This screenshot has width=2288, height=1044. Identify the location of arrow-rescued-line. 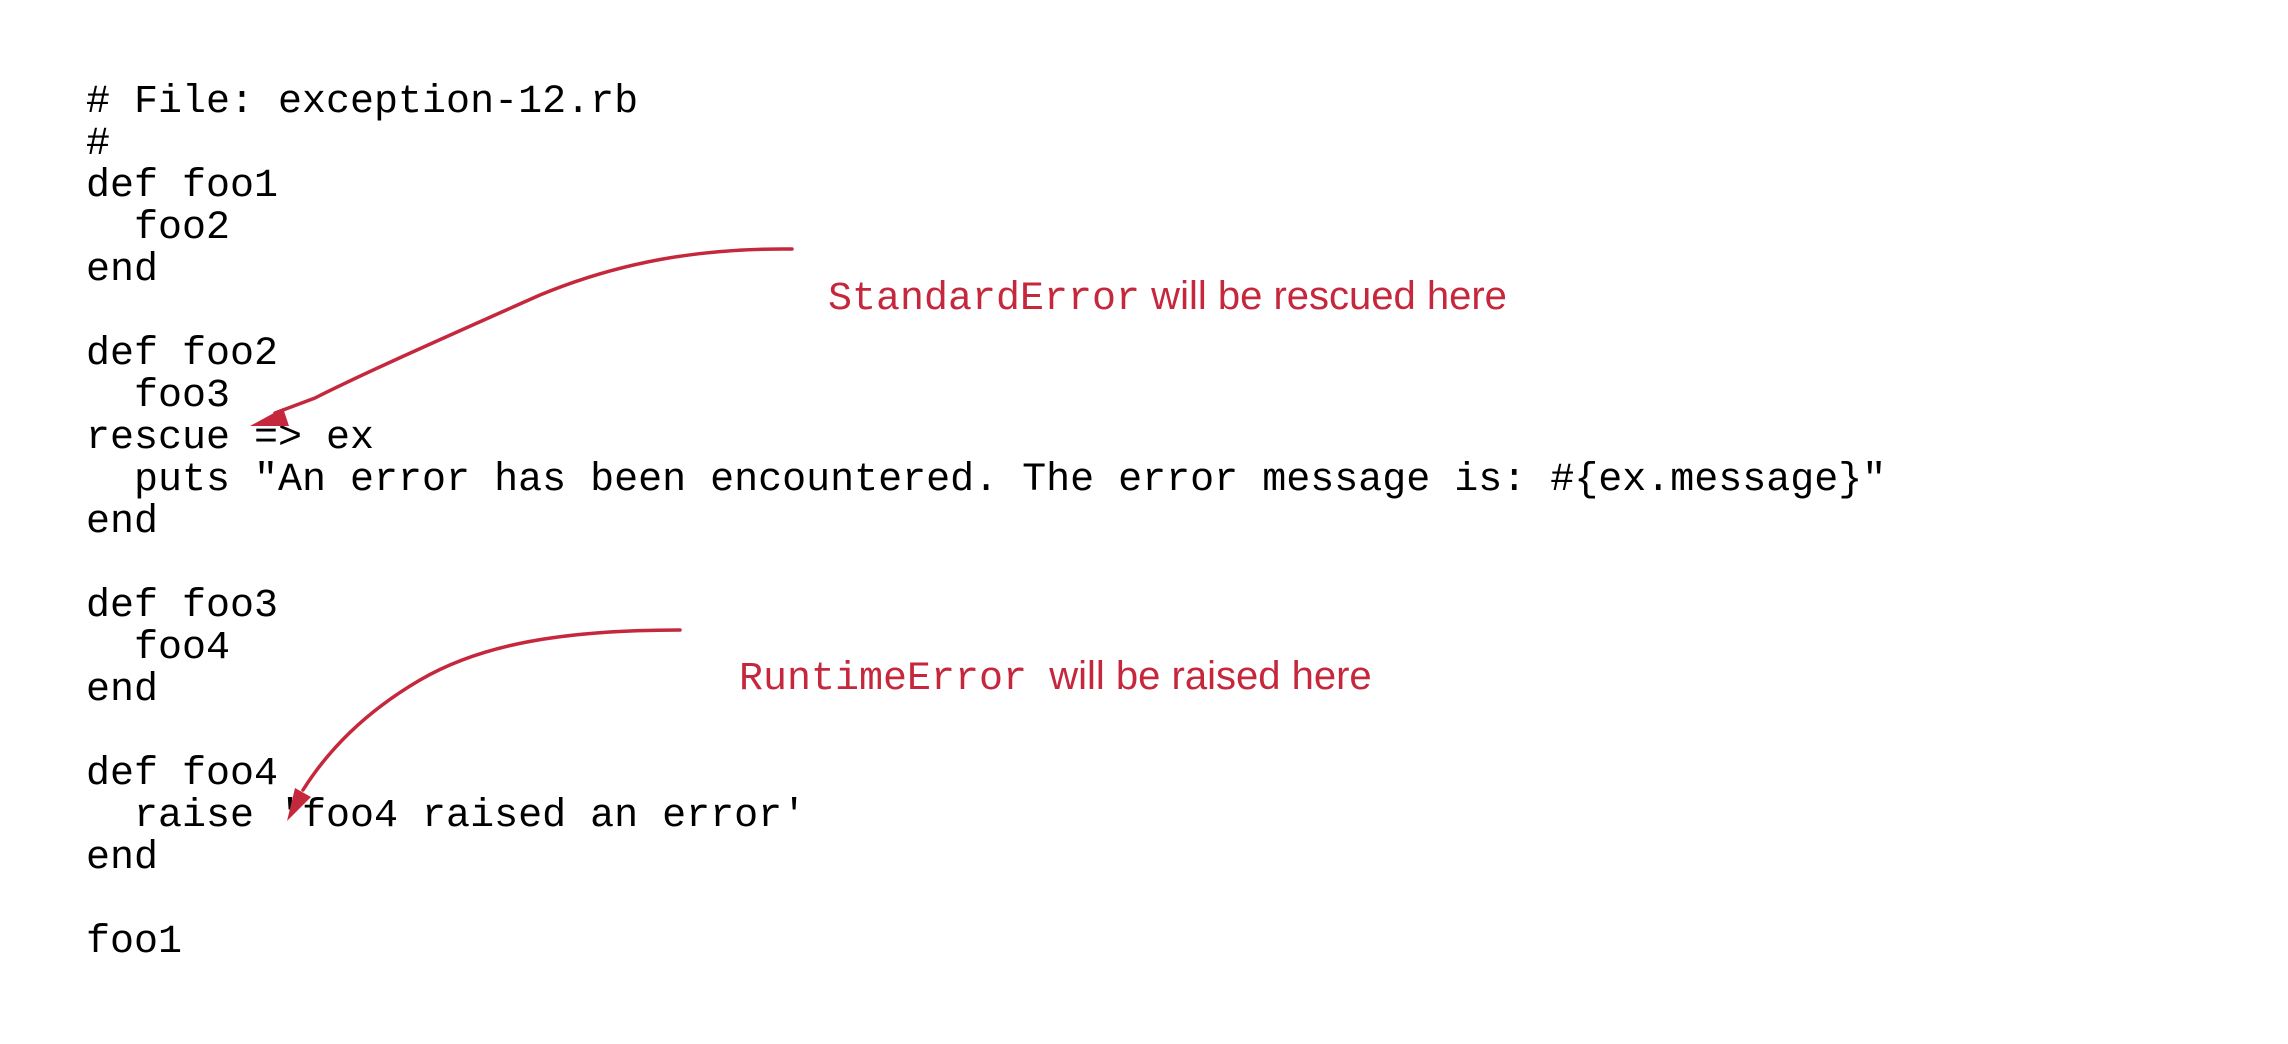
(533, 331).